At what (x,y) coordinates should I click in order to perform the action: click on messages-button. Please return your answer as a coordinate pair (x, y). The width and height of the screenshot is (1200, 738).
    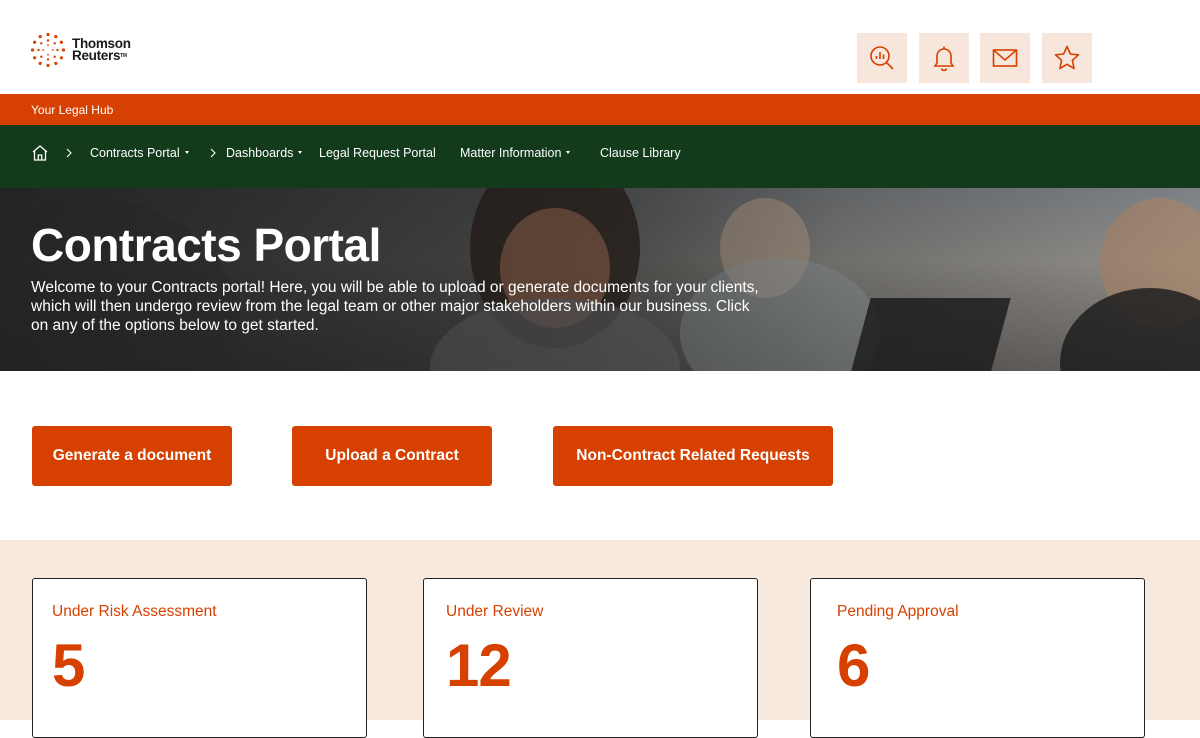
    Looking at the image, I should click on (1005, 58).